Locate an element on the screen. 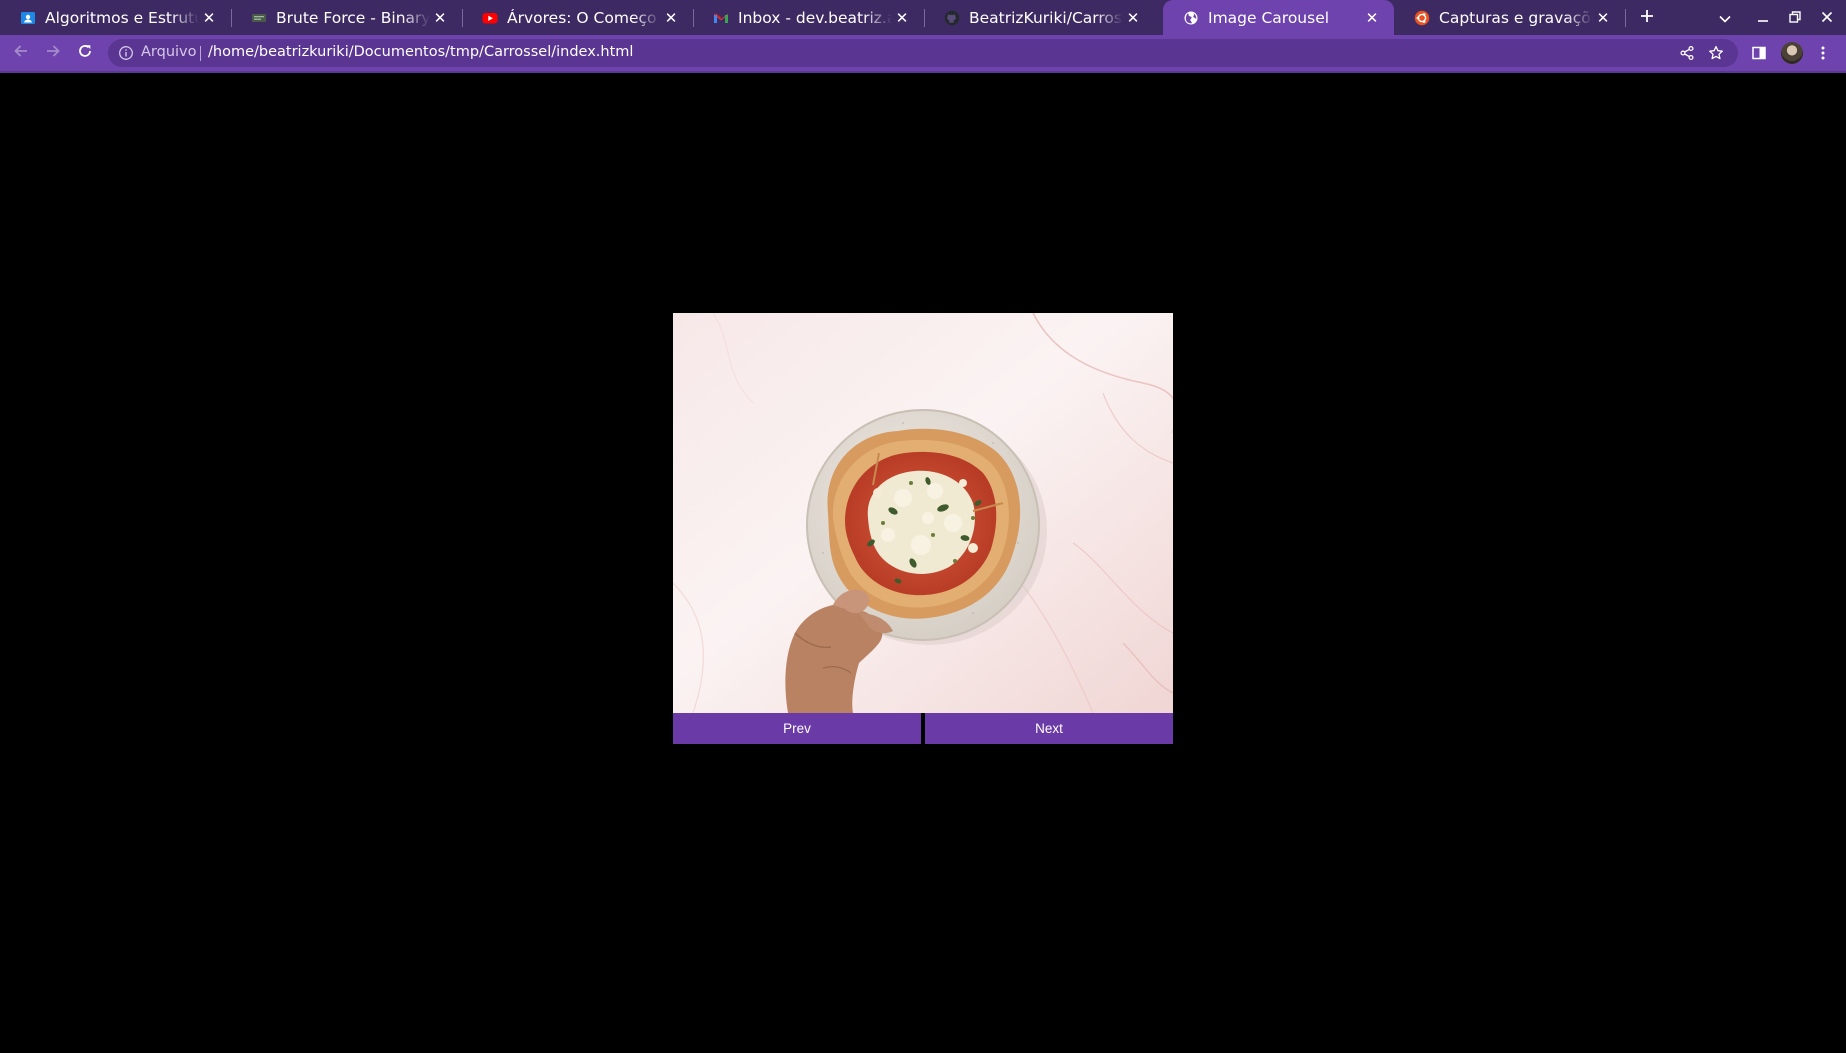 This screenshot has width=1846, height=1053. tab-algoritmos: Algoritmos e Estrutura d ✕ is located at coordinates (115, 17).